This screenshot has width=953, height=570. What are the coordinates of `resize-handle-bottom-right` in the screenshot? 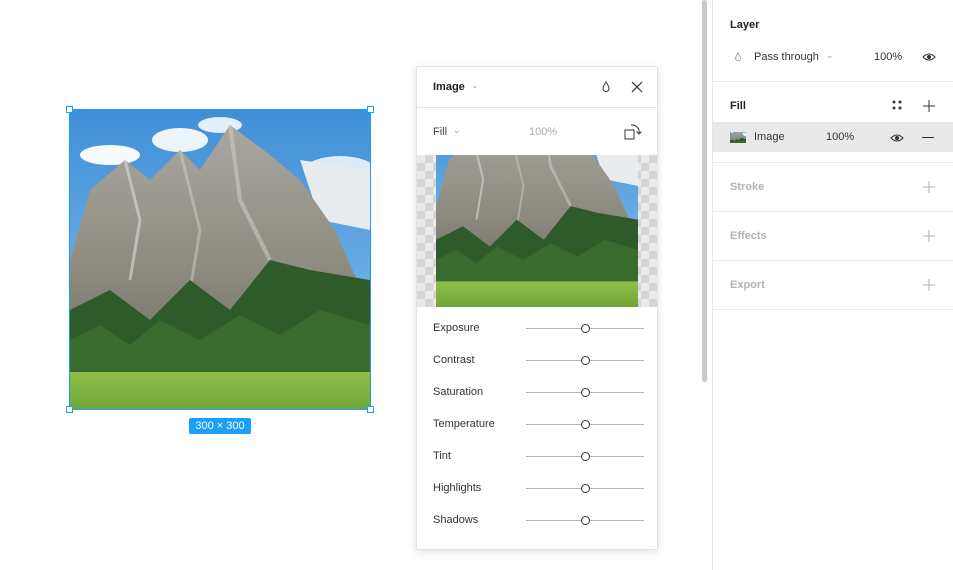 It's located at (370, 409).